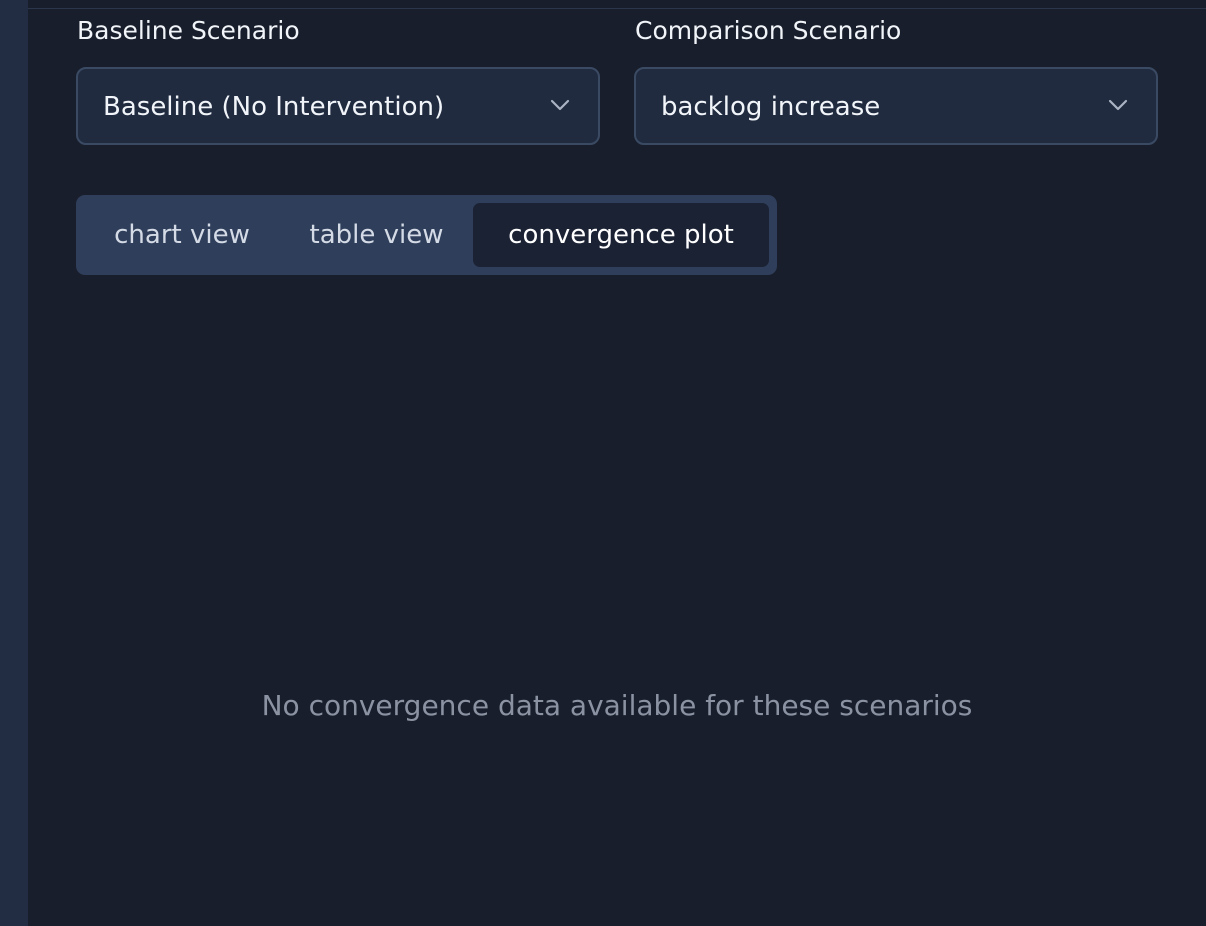  Describe the element at coordinates (376, 235) in the screenshot. I see `tab-table-view: table view` at that location.